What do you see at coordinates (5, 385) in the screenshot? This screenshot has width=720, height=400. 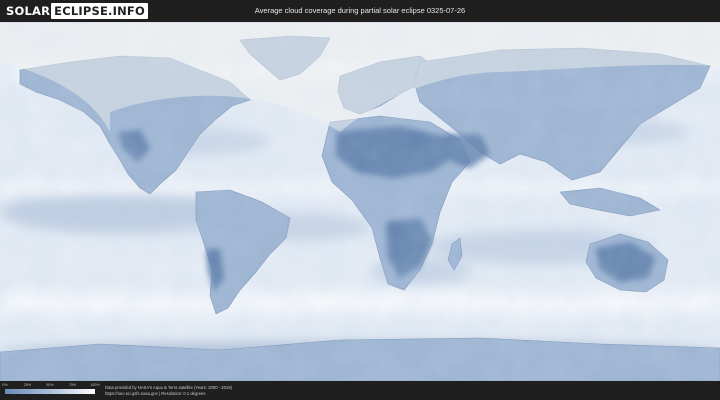 I see `legend-tick-0: 0%` at bounding box center [5, 385].